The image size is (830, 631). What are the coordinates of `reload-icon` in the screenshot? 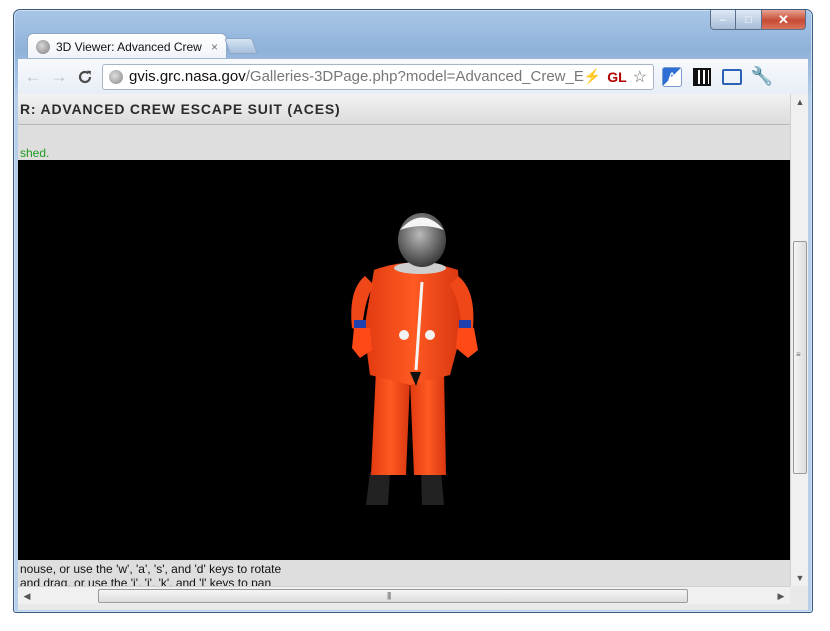 It's located at (85, 76).